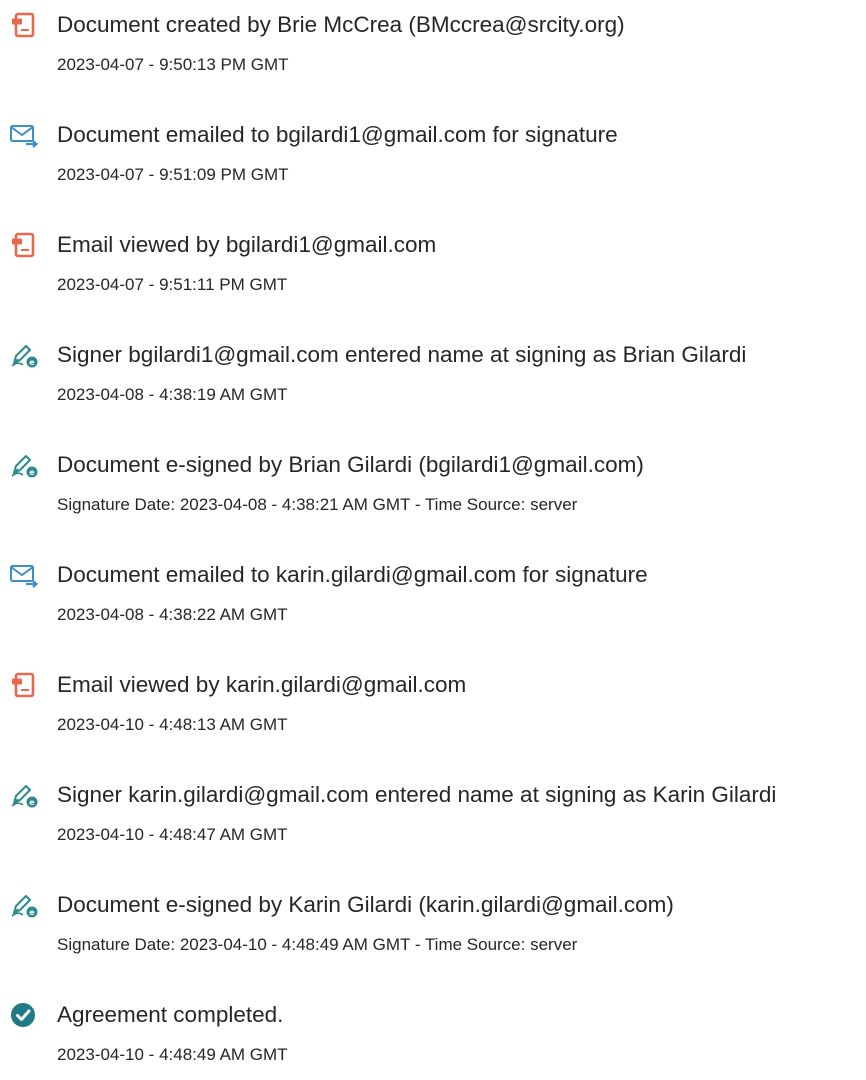 The height and width of the screenshot is (1080, 866). I want to click on event-timestamp: 2023-04-10 - 4:48:49 AM GMT, so click(172, 1054).